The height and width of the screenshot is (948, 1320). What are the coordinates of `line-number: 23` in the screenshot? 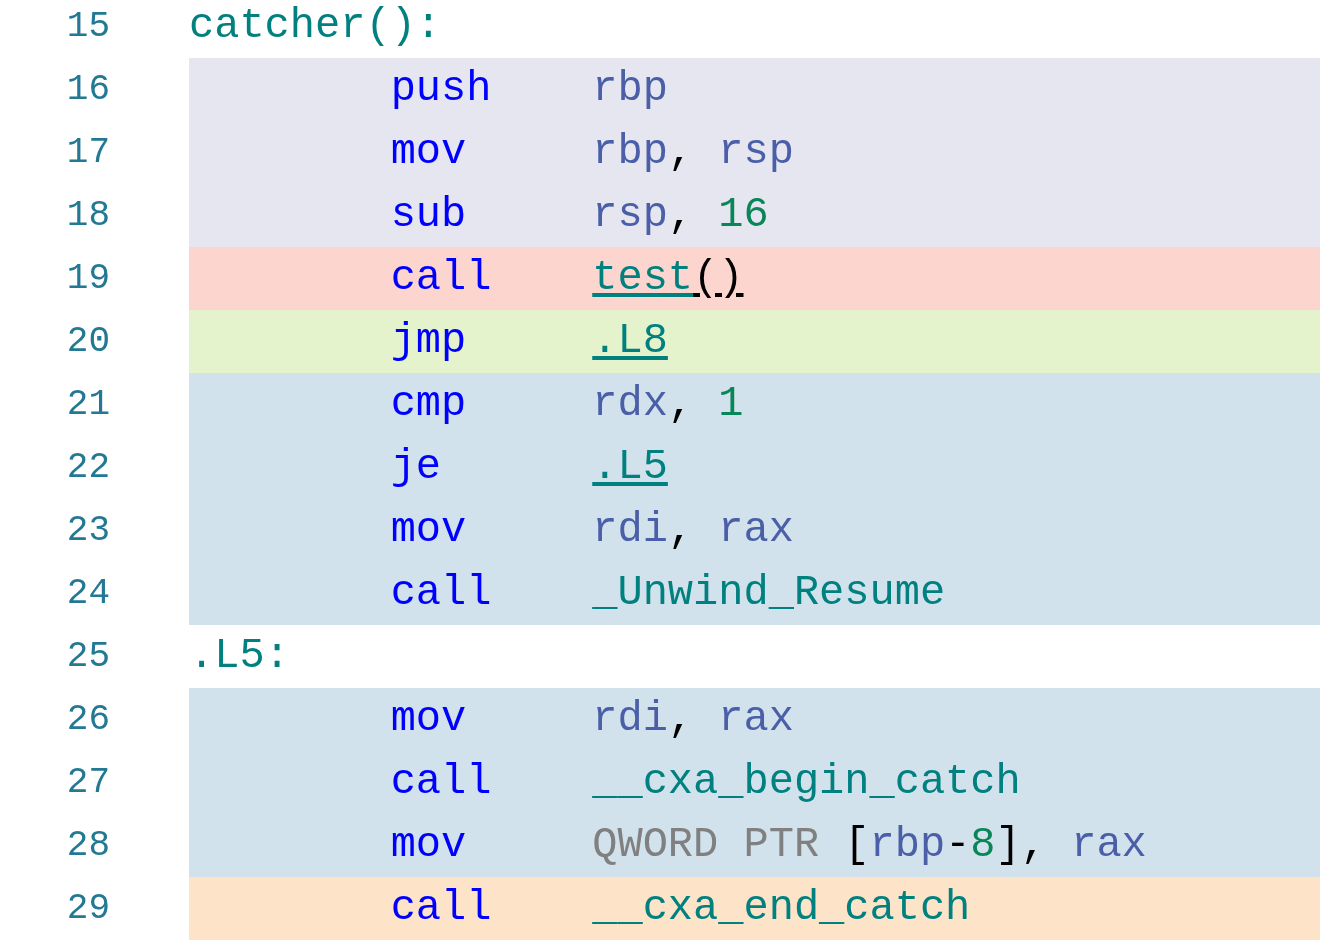 It's located at (87, 530).